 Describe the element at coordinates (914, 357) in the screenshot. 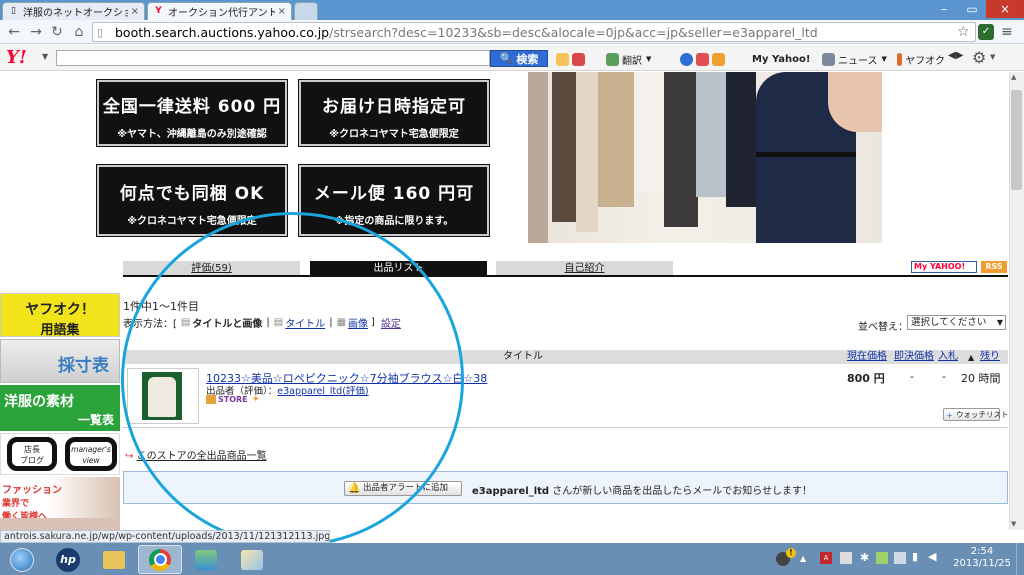

I see `header-buynow-price: 即決価格` at that location.